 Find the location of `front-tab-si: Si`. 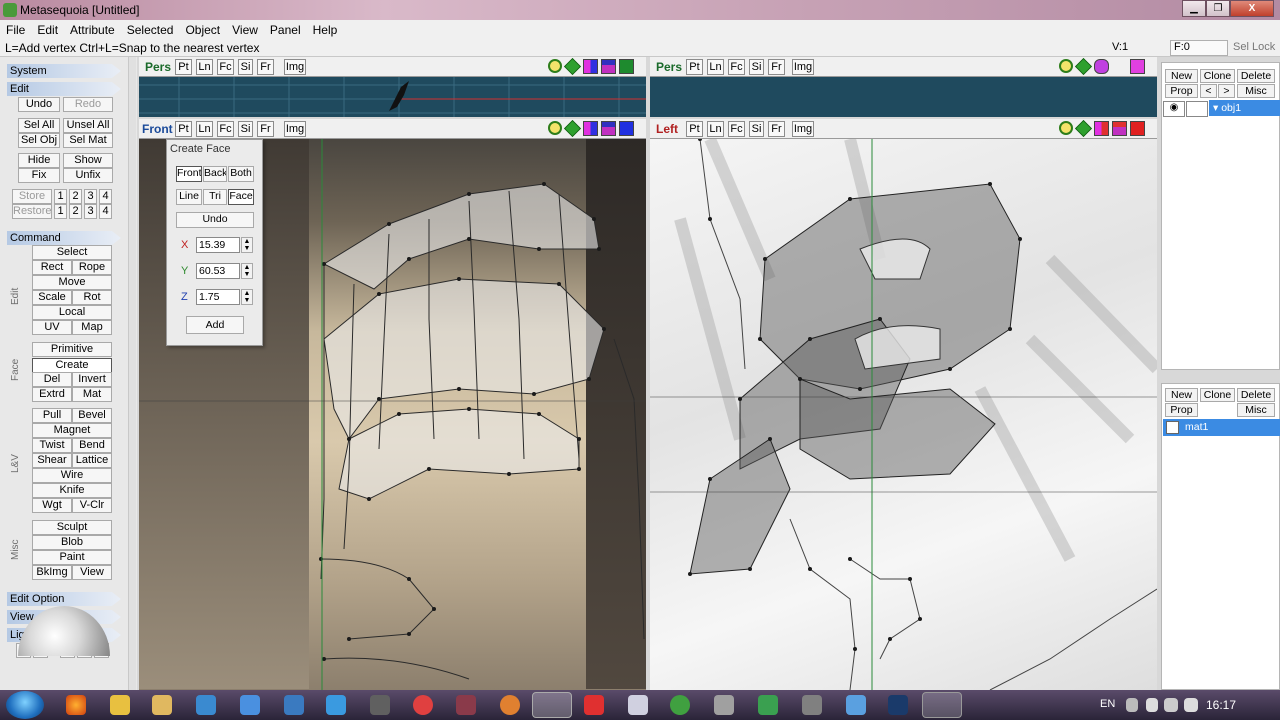

front-tab-si: Si is located at coordinates (245, 129).